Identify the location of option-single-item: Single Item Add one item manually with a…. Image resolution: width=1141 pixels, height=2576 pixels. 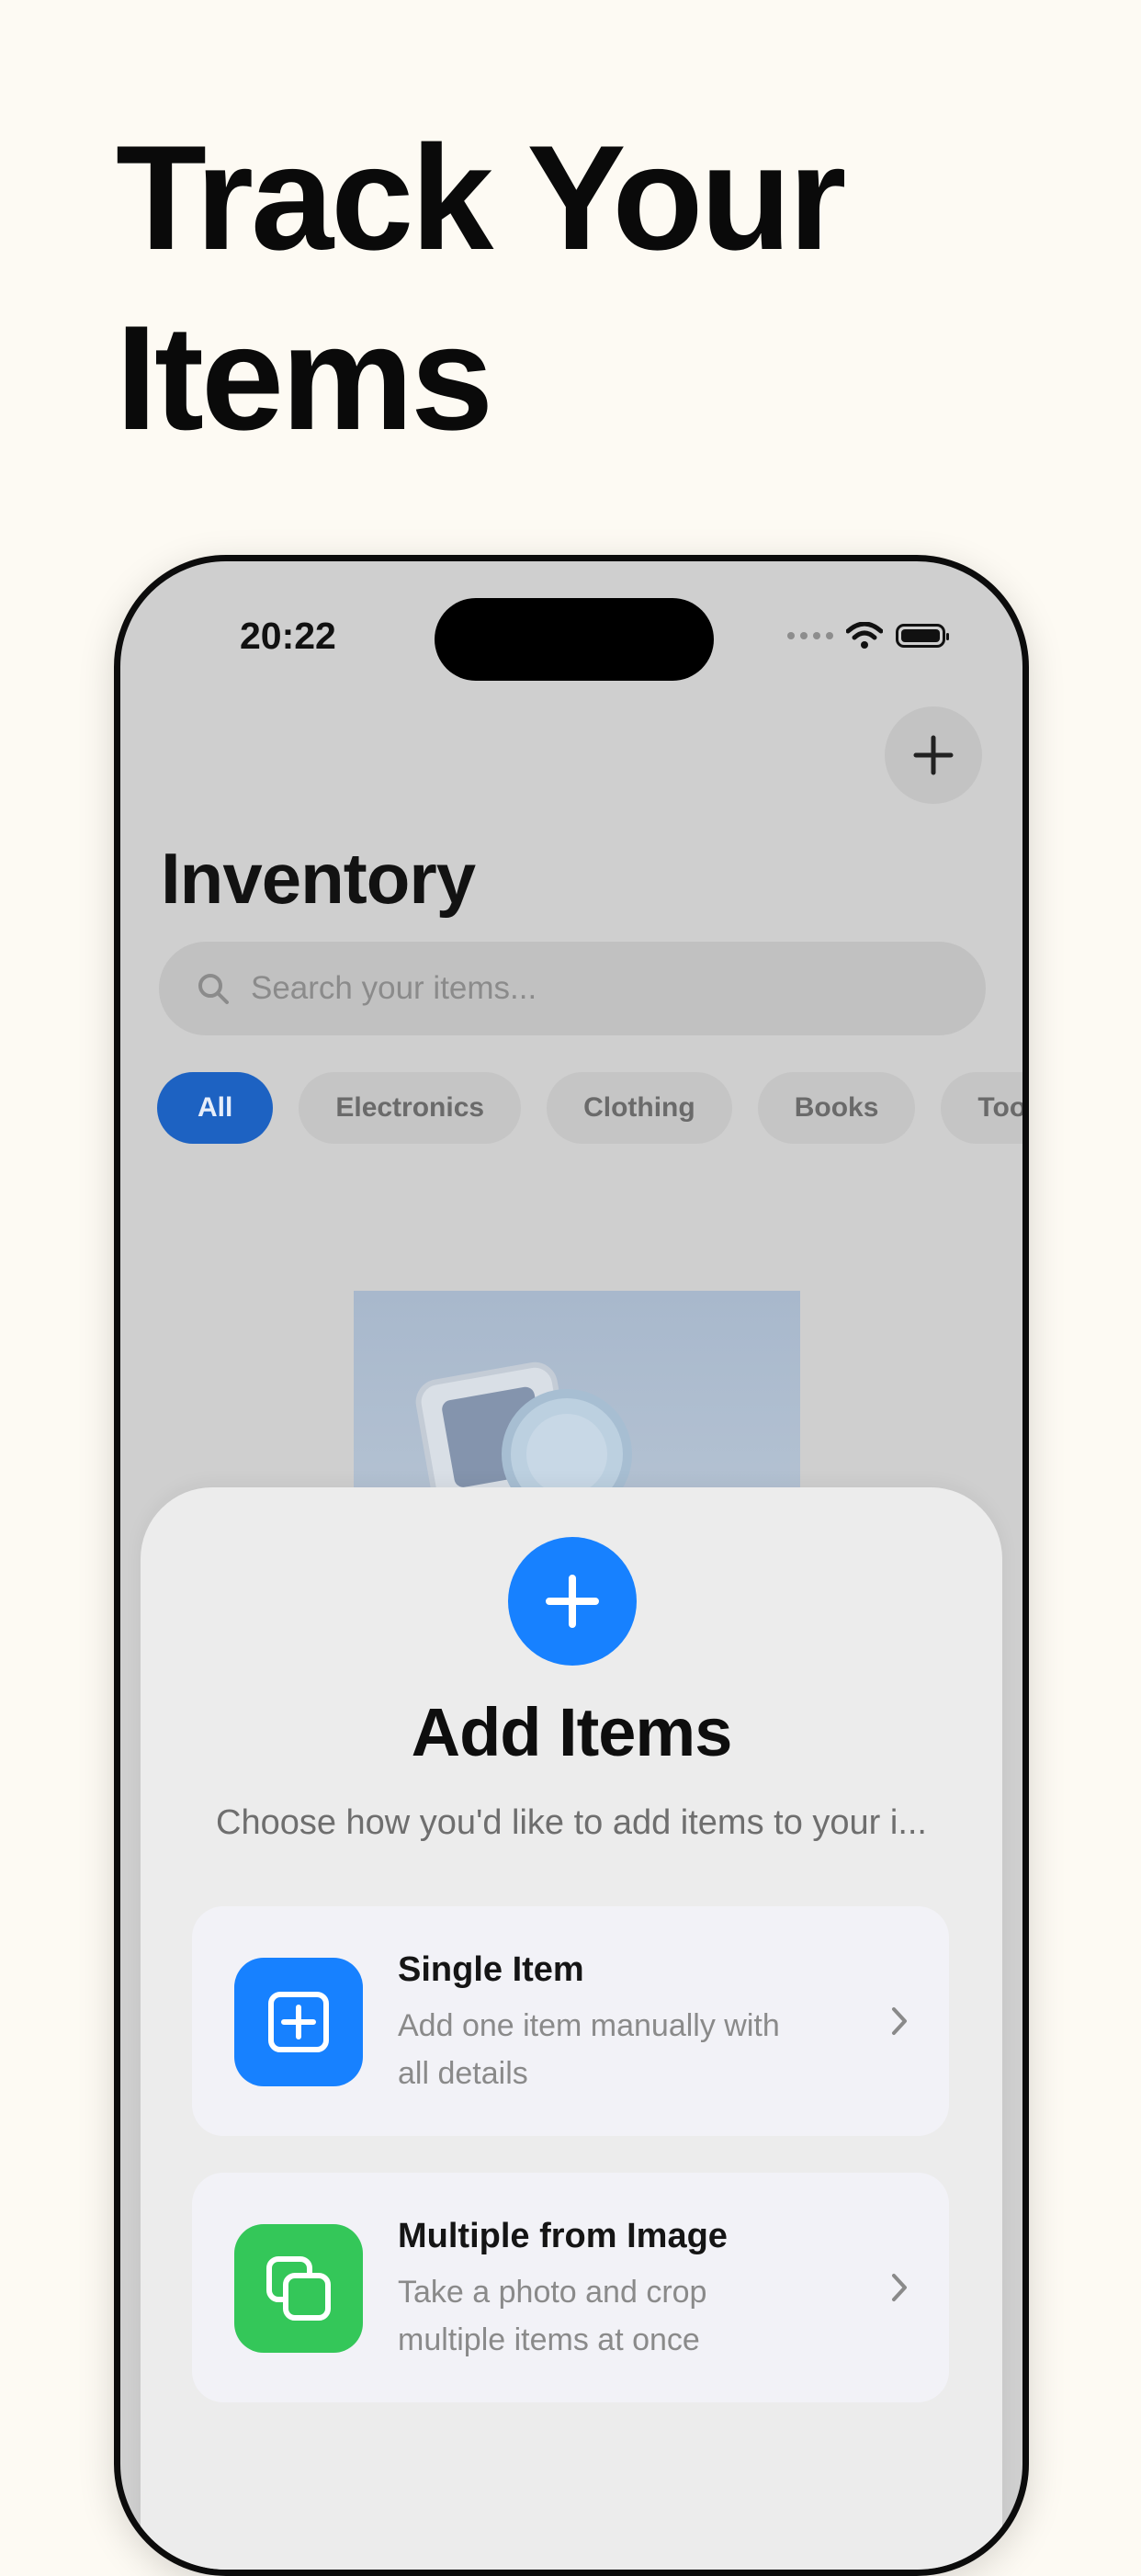
(570, 2021).